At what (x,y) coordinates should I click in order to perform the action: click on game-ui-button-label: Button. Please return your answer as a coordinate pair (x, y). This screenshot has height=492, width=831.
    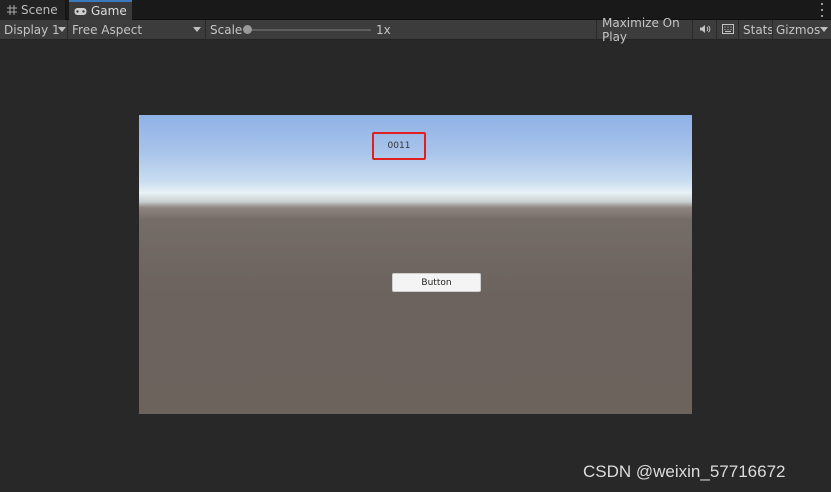
    Looking at the image, I should click on (436, 282).